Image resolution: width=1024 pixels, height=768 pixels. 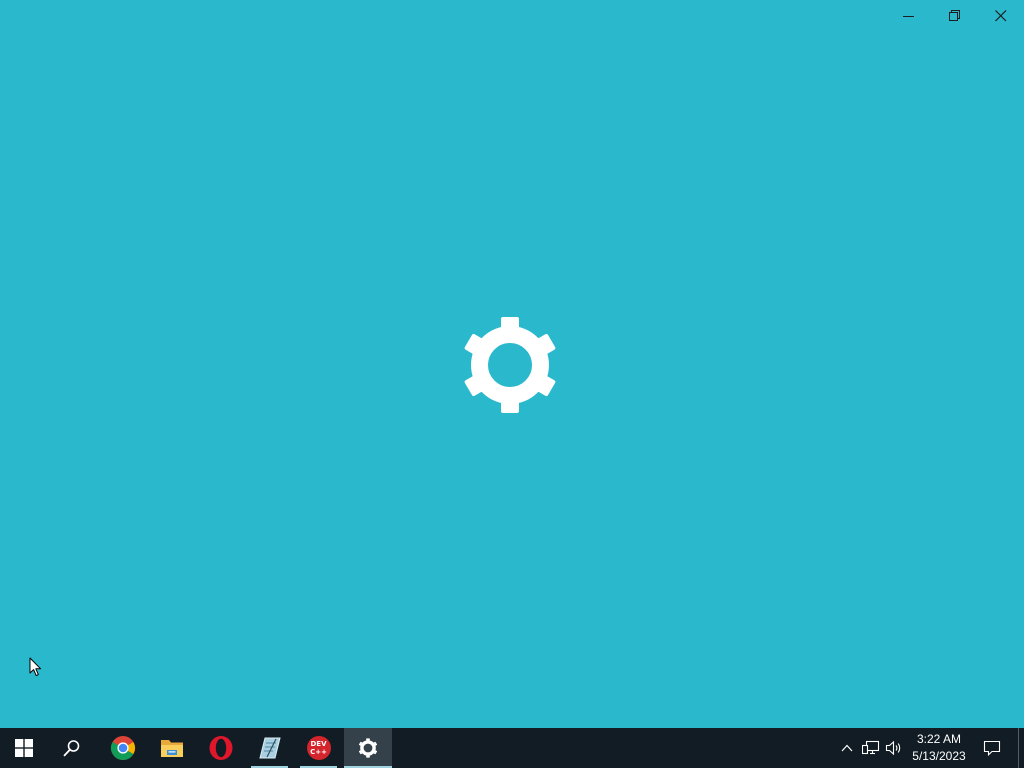 I want to click on folder-icon, so click(x=171, y=748).